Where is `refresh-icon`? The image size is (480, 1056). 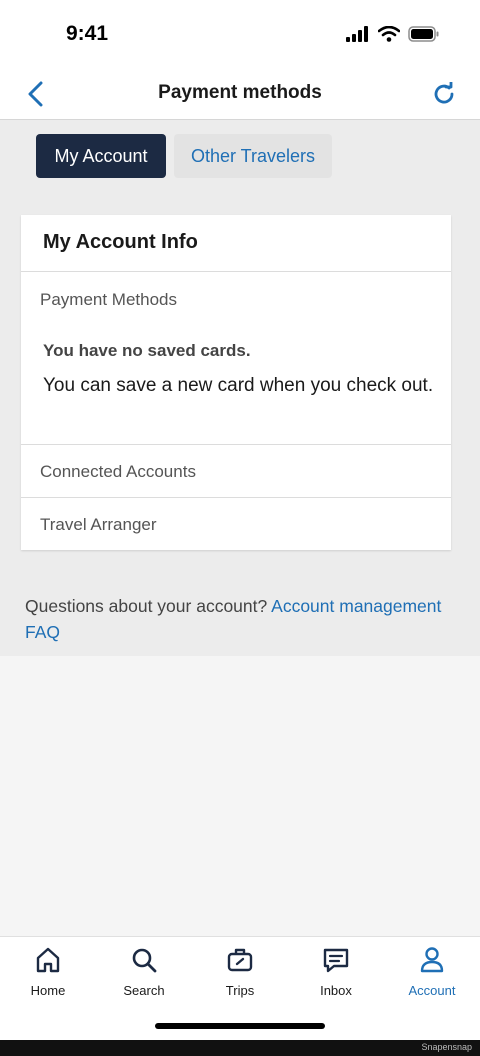 refresh-icon is located at coordinates (444, 93).